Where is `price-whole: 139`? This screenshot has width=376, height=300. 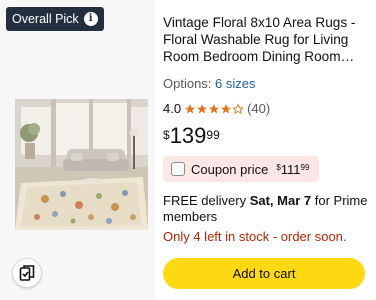 price-whole: 139 is located at coordinates (188, 135).